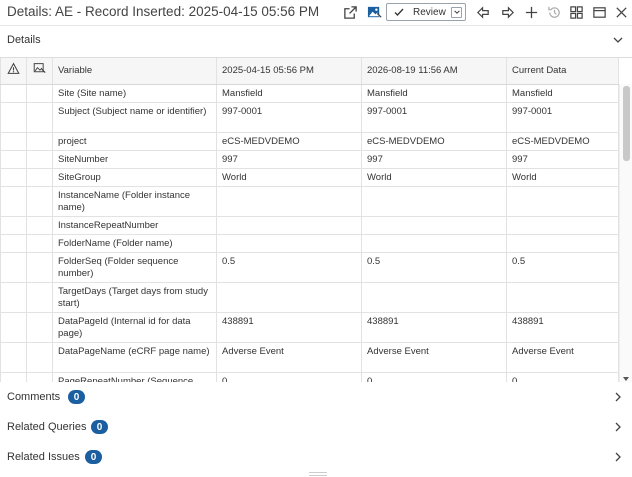 The height and width of the screenshot is (477, 632). Describe the element at coordinates (316, 41) in the screenshot. I see `details-header: Details` at that location.